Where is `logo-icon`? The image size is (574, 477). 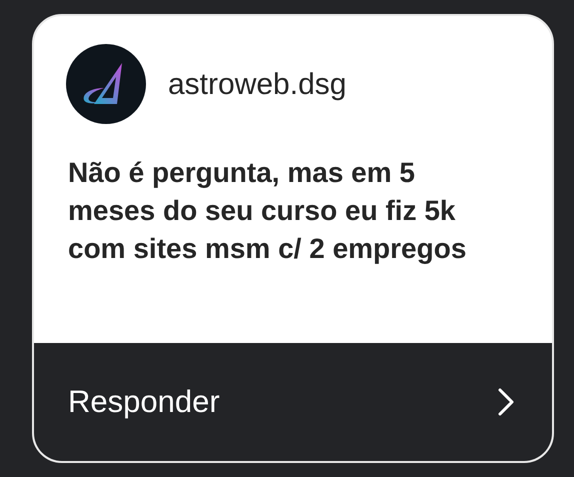 logo-icon is located at coordinates (106, 84).